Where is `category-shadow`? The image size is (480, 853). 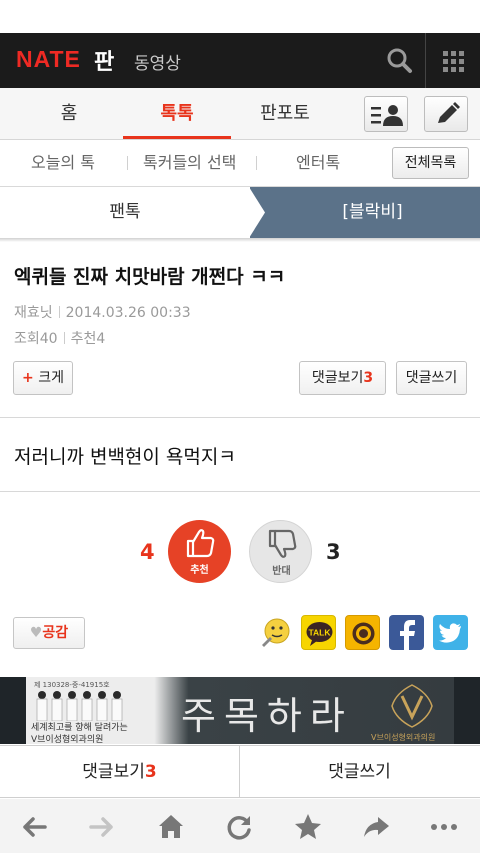
category-shadow is located at coordinates (240, 240).